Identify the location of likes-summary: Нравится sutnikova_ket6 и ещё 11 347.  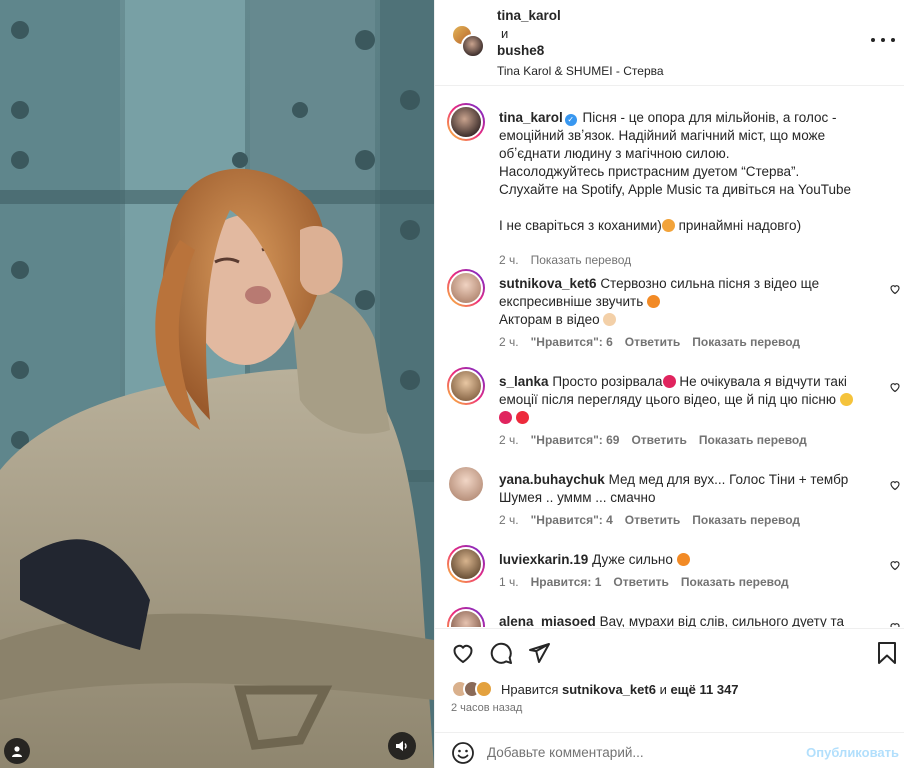
(595, 689).